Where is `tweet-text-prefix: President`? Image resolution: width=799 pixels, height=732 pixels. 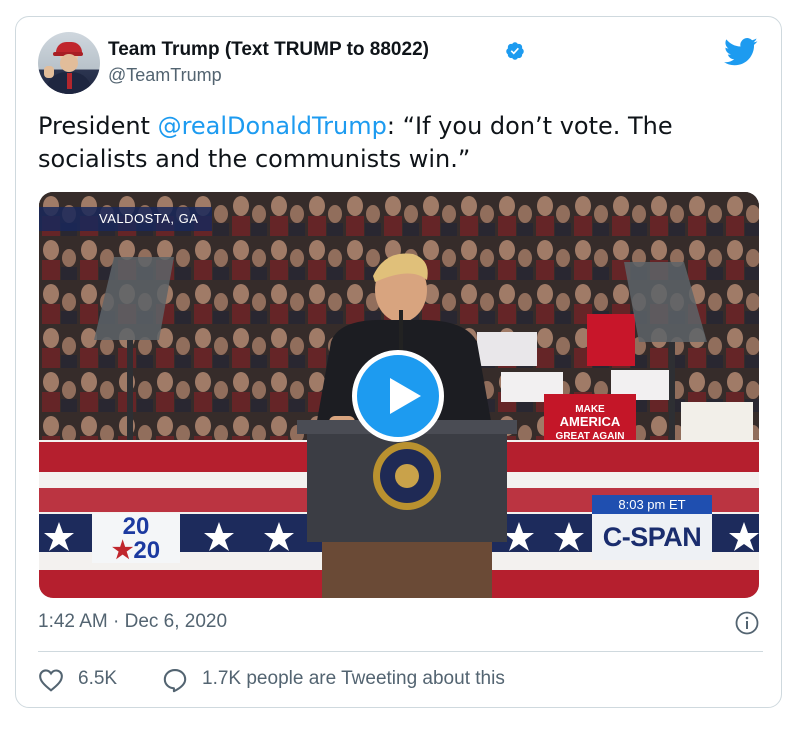 tweet-text-prefix: President is located at coordinates (98, 126).